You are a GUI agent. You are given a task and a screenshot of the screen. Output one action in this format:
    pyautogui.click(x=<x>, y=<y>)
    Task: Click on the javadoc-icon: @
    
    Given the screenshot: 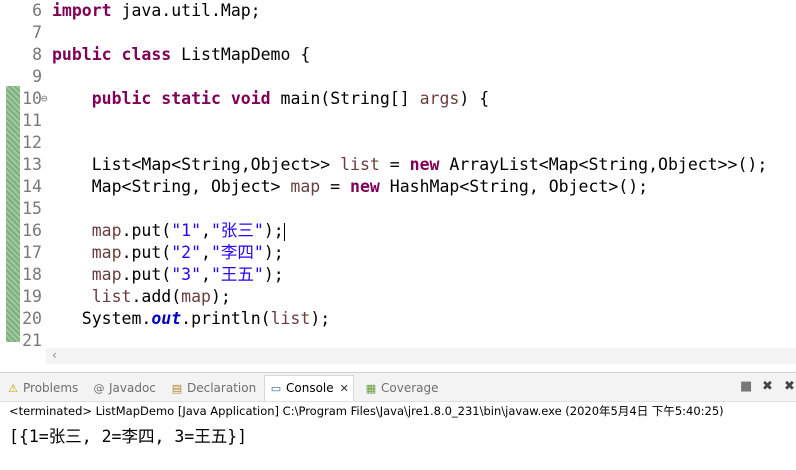 What is the action you would take?
    pyautogui.click(x=99, y=388)
    